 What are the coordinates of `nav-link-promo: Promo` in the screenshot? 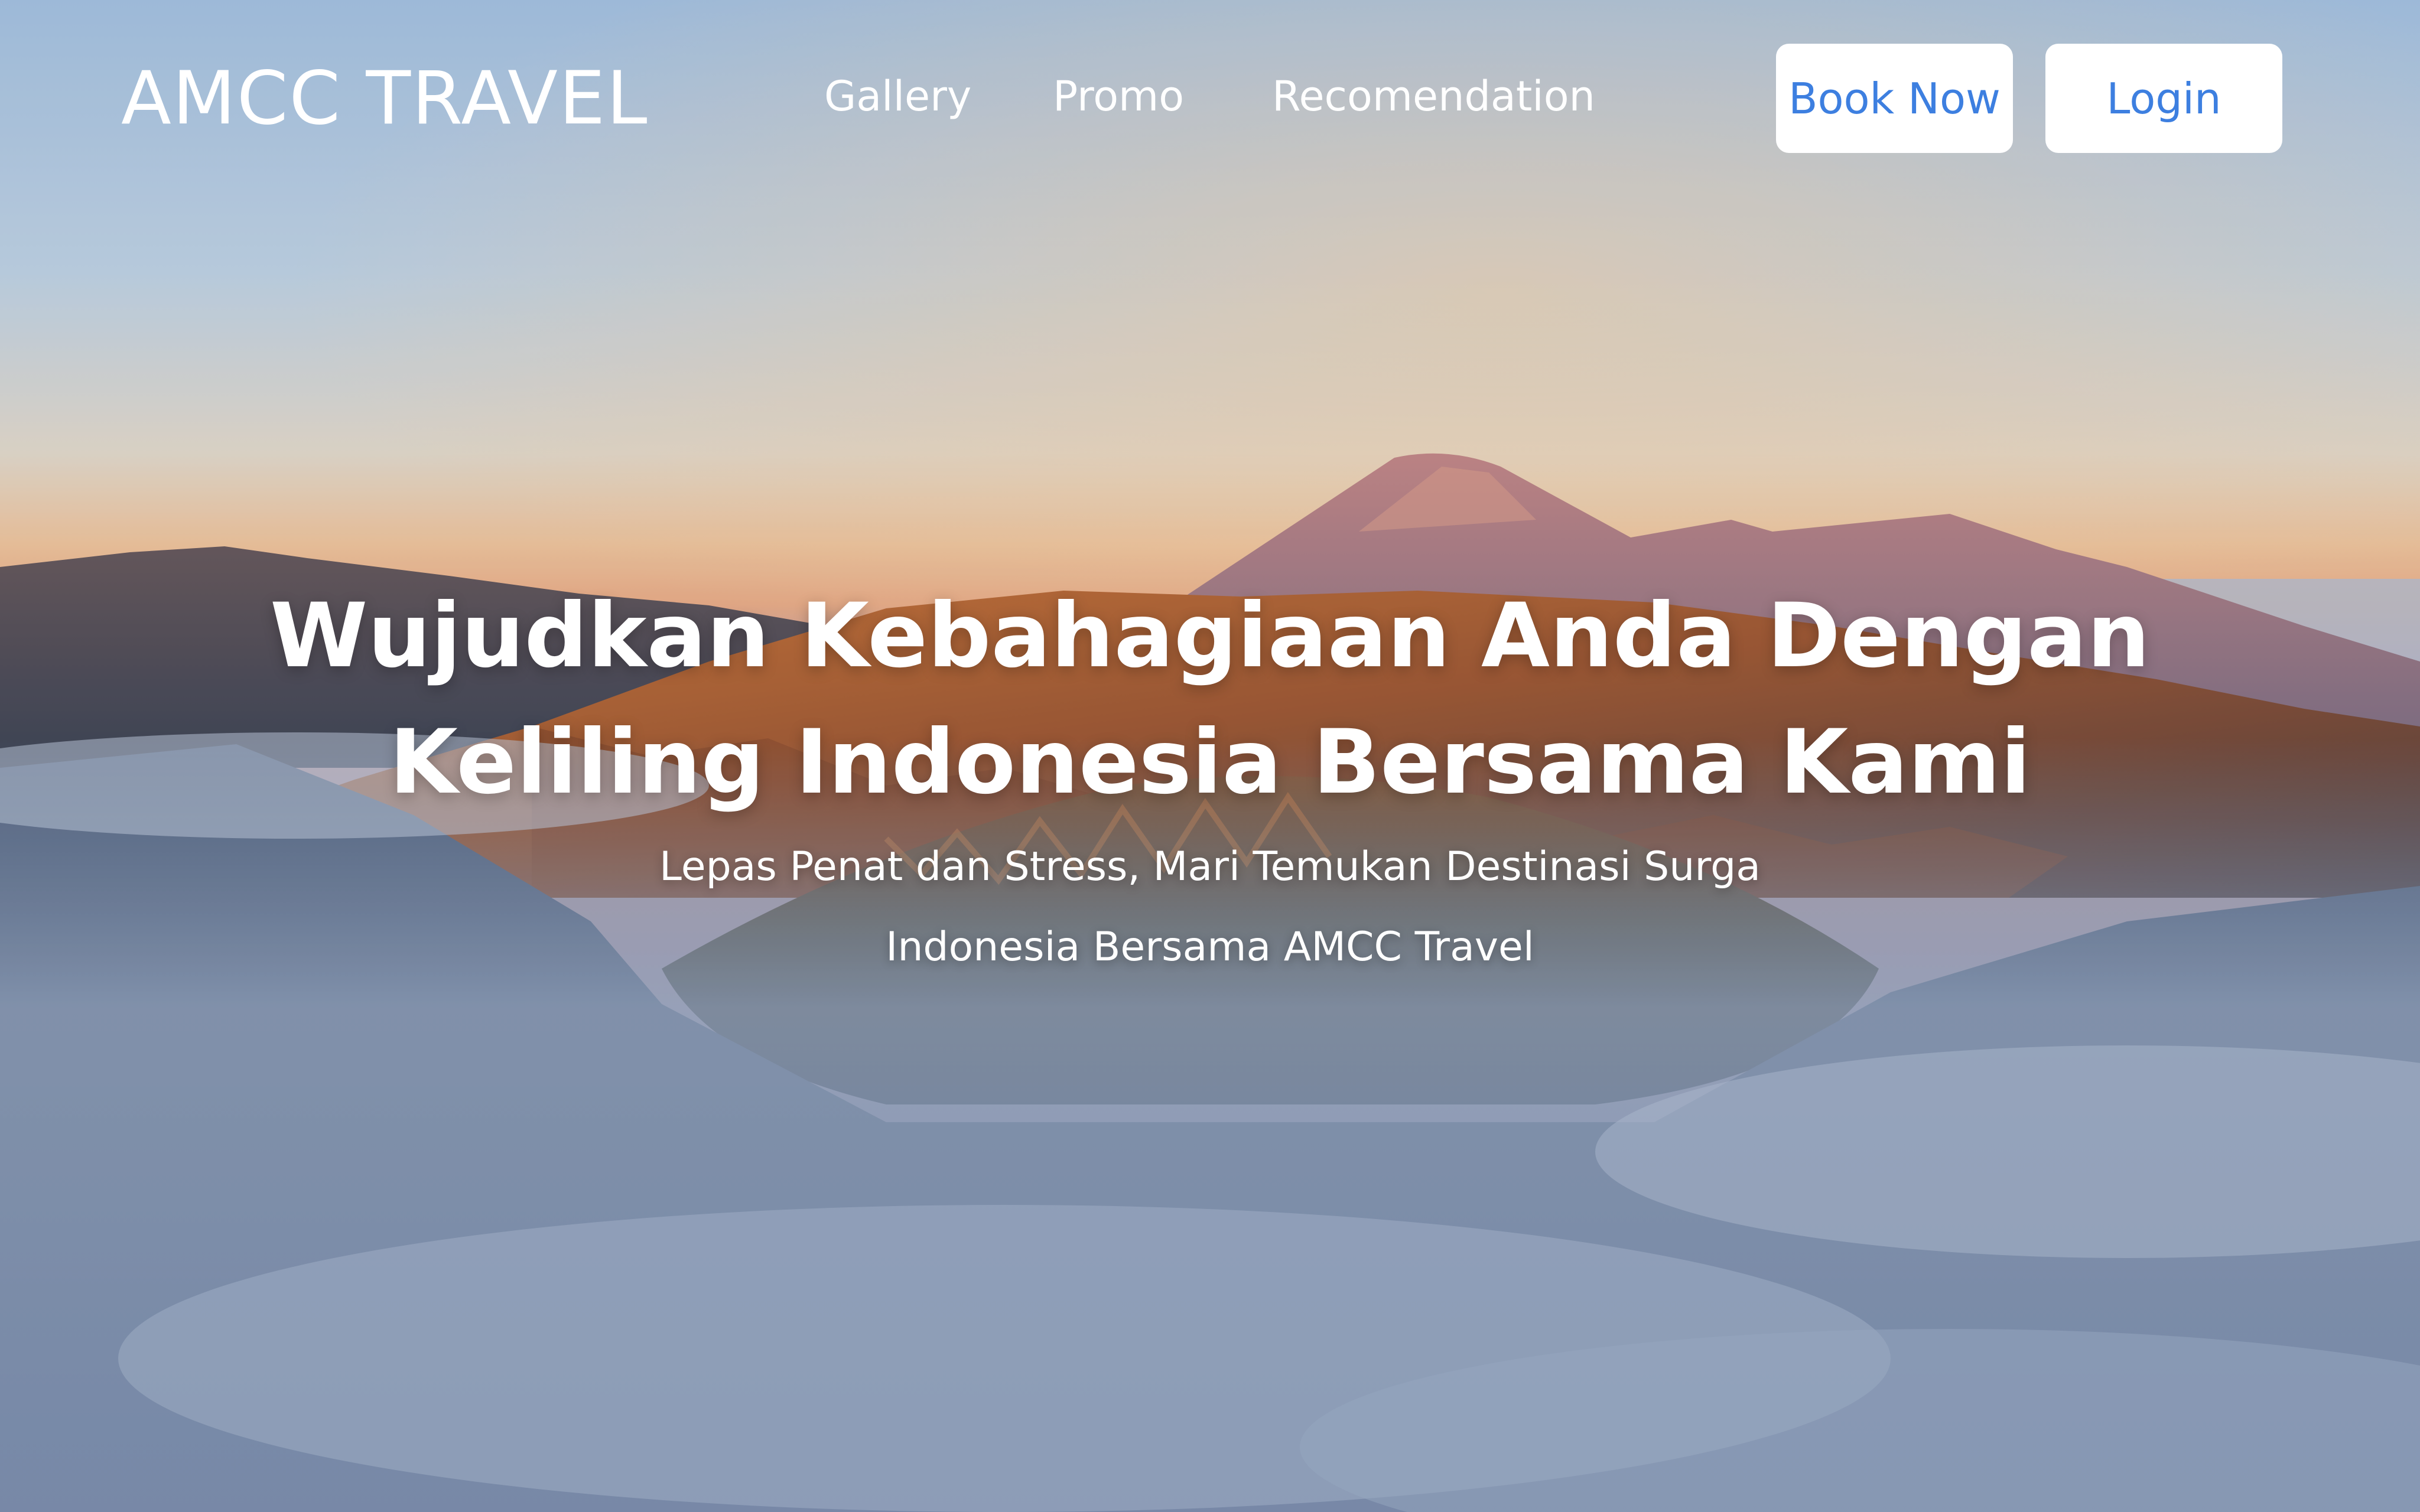 It's located at (1118, 96).